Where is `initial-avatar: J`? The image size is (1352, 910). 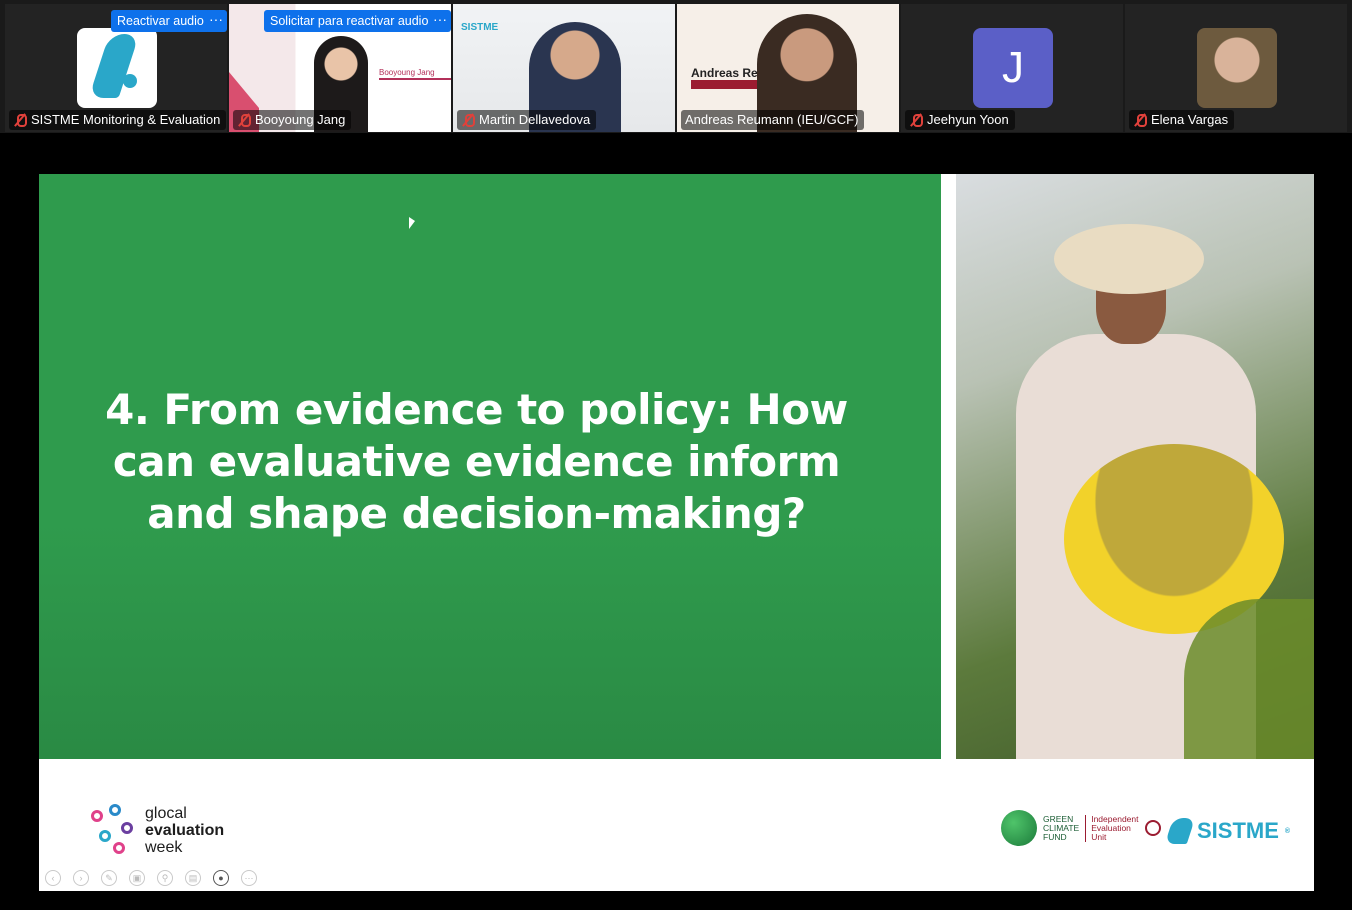 initial-avatar: J is located at coordinates (1013, 68).